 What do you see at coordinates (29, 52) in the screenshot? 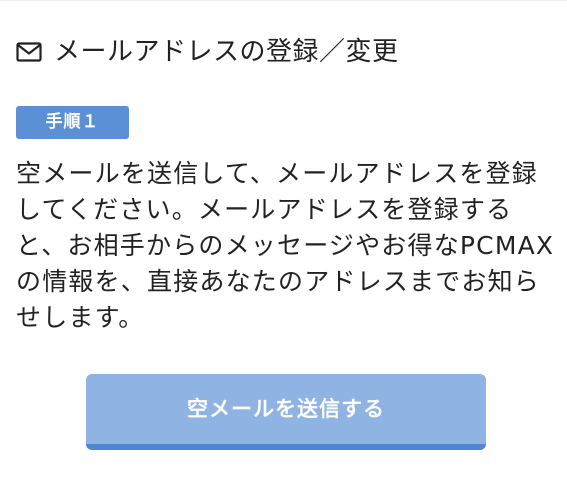
I see `mail-icon` at bounding box center [29, 52].